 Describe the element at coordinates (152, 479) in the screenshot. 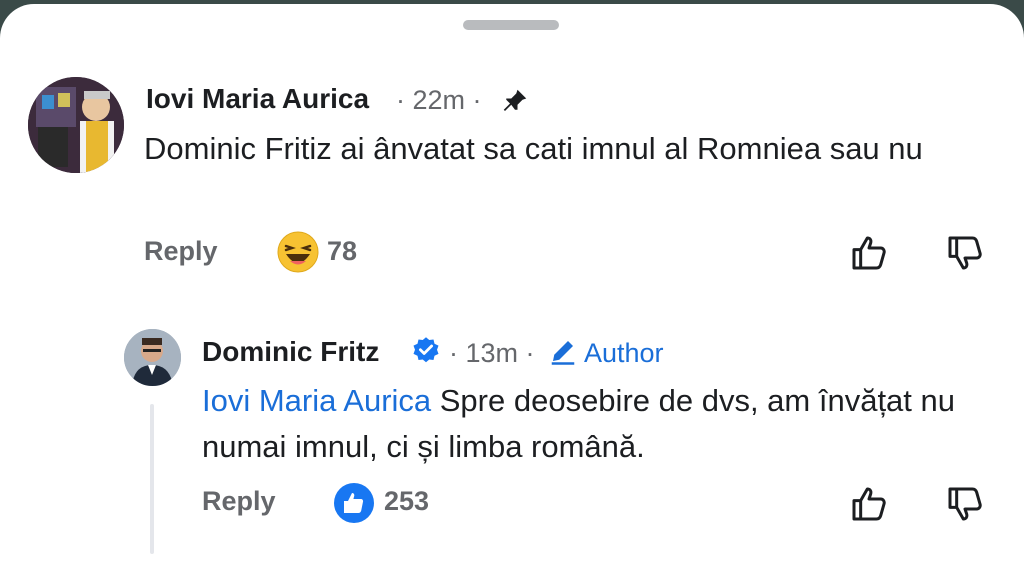

I see `thread-line` at that location.